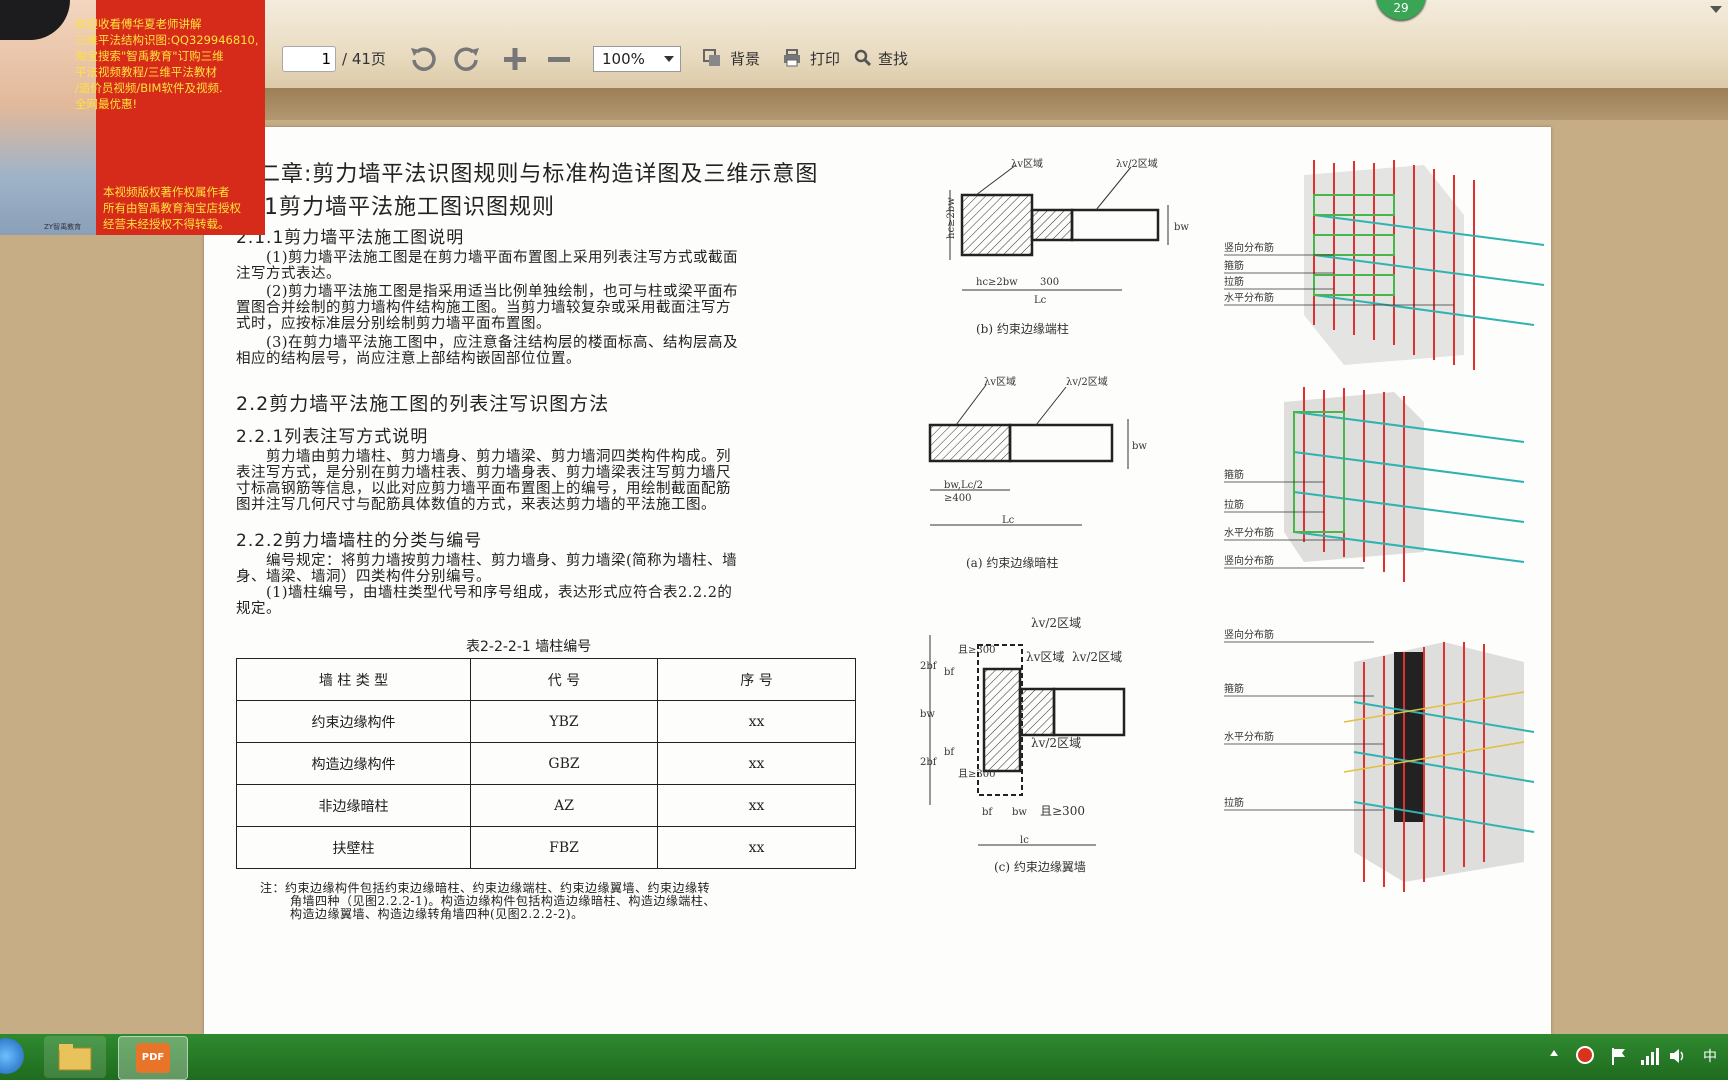 The width and height of the screenshot is (1728, 1080). I want to click on paragraph-line: 图并注写几何尺寸与配筋具体数值的方式，来表达剪力墙的平法施工图。, so click(476, 505).